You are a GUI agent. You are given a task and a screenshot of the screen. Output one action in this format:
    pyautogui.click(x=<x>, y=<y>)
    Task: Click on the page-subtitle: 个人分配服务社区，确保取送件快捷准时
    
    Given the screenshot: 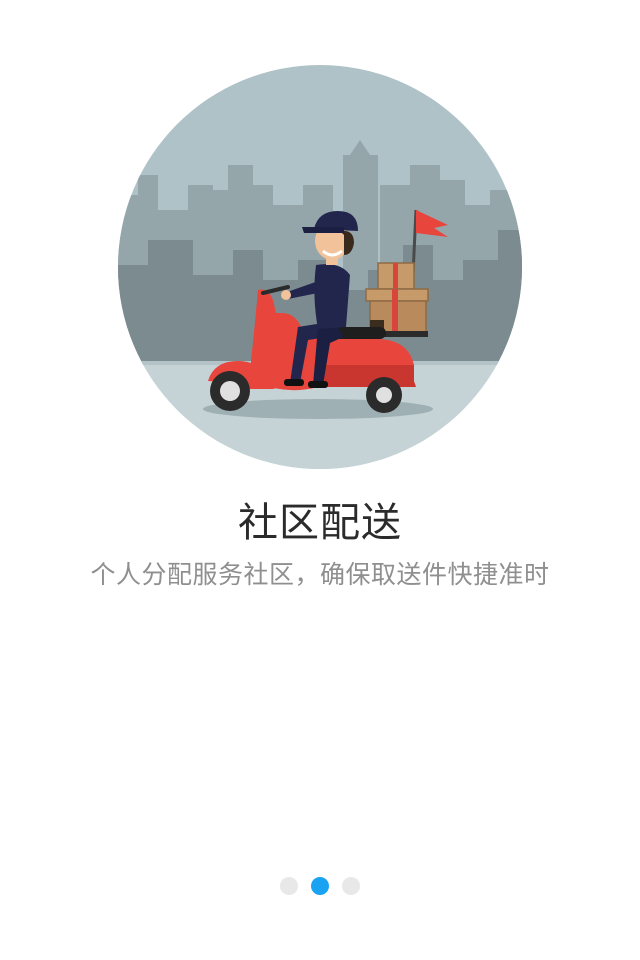 What is the action you would take?
    pyautogui.click(x=320, y=574)
    